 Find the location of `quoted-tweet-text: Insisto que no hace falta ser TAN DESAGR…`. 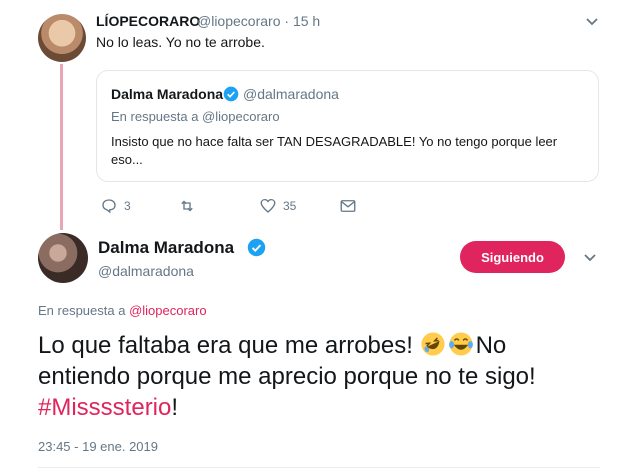

quoted-tweet-text: Insisto que no hace falta ser TAN DESAGR… is located at coordinates (334, 150).